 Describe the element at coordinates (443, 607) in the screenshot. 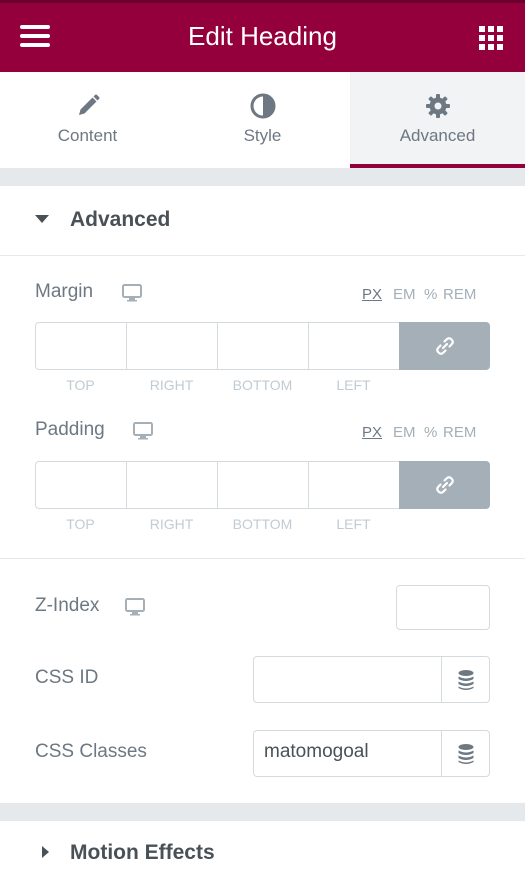

I see `z-index-input` at that location.